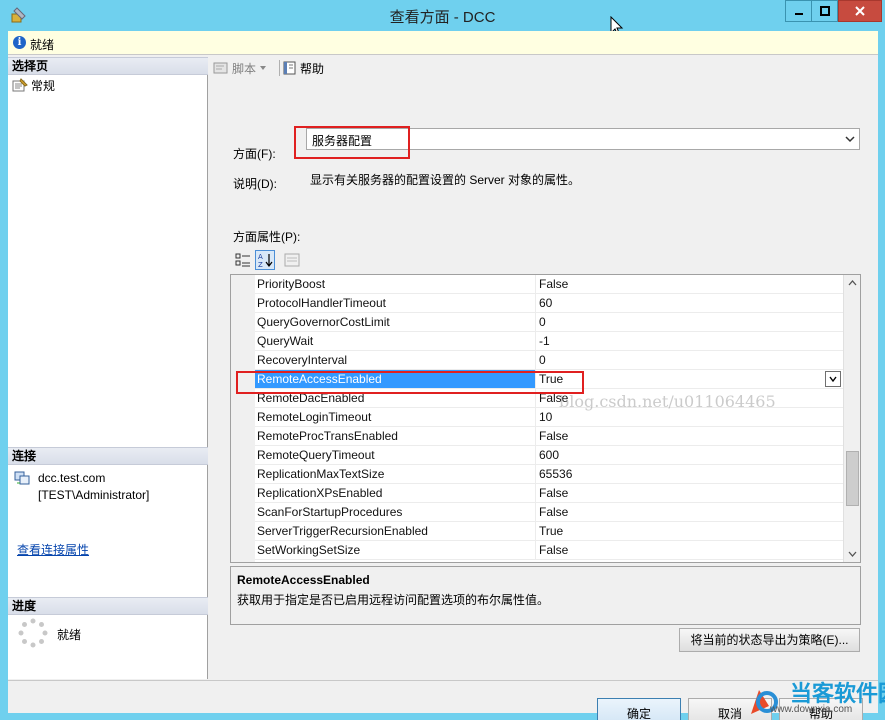 This screenshot has height=720, width=885. I want to click on property-row: ScanForStartupProcedures False, so click(549, 512).